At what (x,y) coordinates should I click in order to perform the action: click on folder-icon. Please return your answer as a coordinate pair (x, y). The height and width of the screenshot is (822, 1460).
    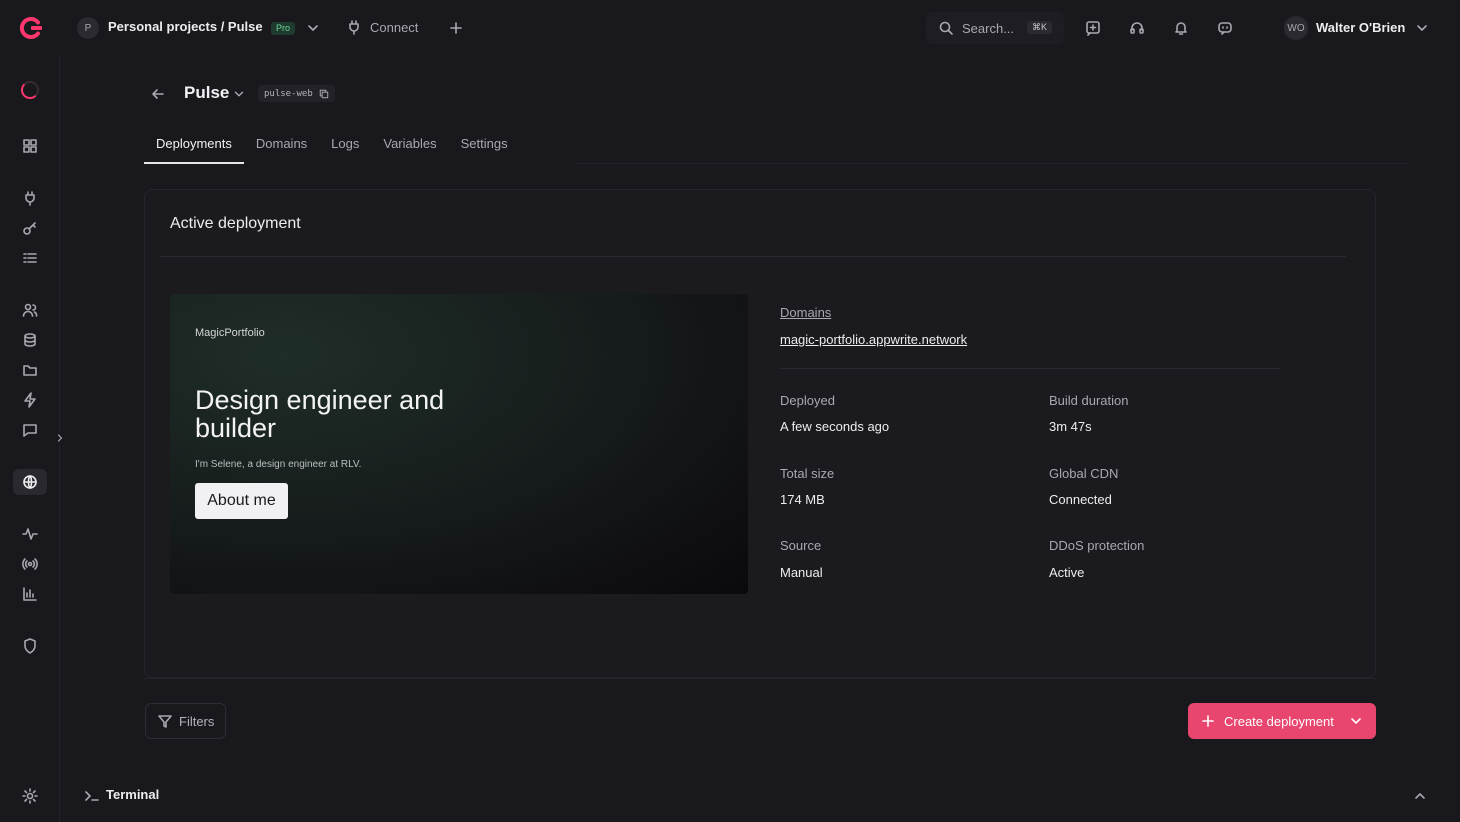
    Looking at the image, I should click on (30, 370).